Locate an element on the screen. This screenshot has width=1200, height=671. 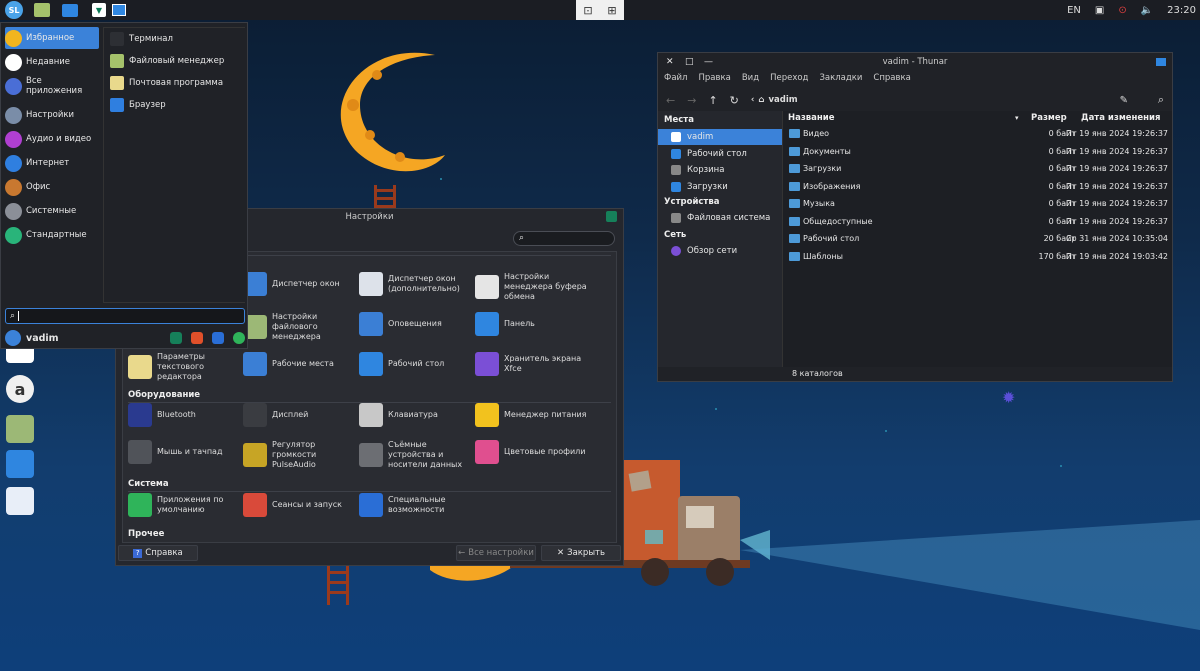
file-manager-icon is located at coordinates (42, 10).